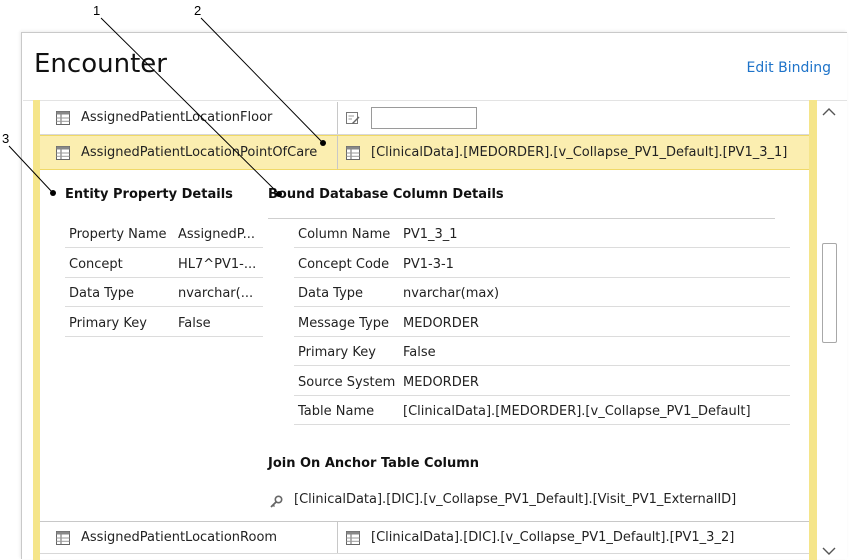 The height and width of the screenshot is (560, 850). Describe the element at coordinates (419, 352) in the screenshot. I see `column-detail-value: False` at that location.